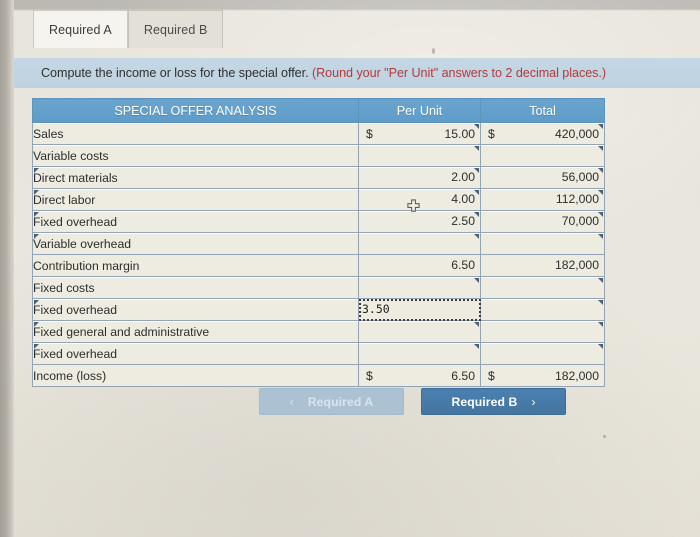  I want to click on table-row: Fixed costs, so click(318, 287).